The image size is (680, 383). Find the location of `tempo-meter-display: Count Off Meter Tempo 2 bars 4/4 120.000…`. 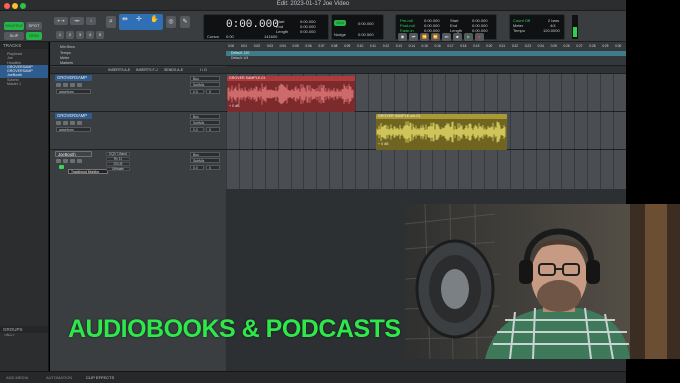

tempo-meter-display: Count Off Meter Tempo 2 bars 4/4 120.000… is located at coordinates (537, 27).